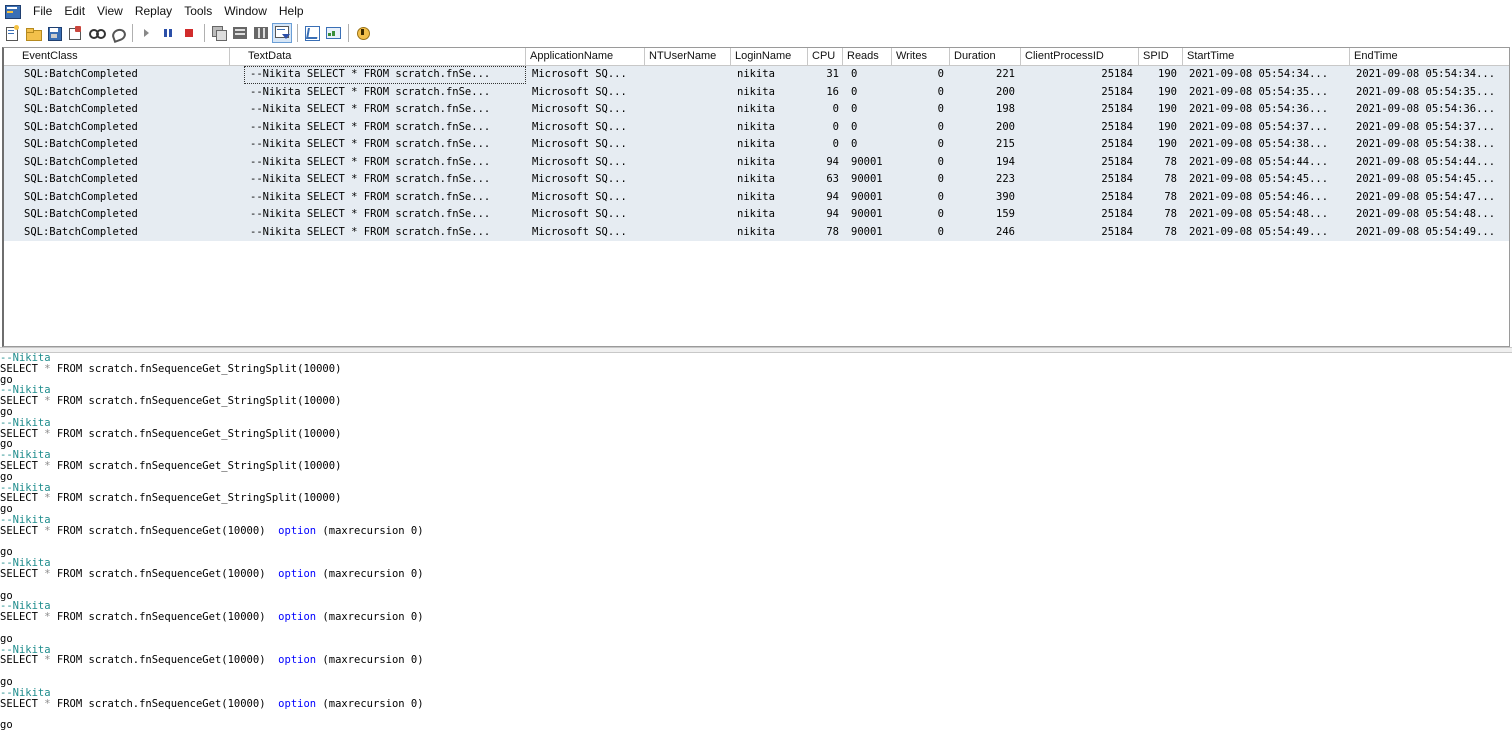 The width and height of the screenshot is (1512, 738). I want to click on run-button, so click(147, 33).